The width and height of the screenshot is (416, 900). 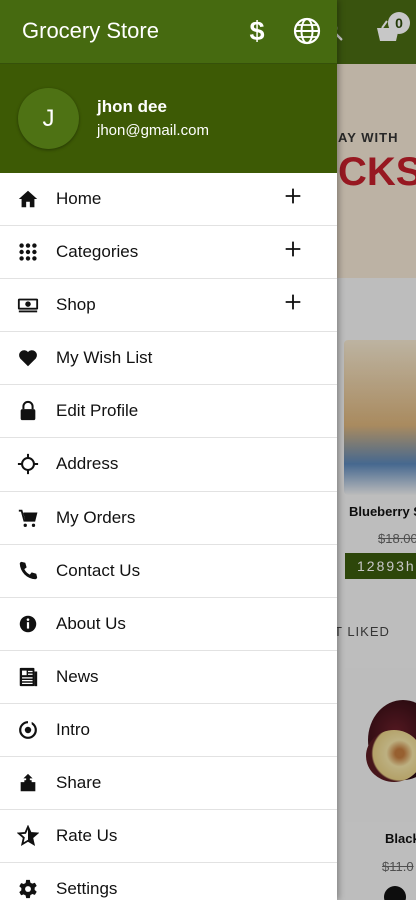 I want to click on menu-item-shop: Shop, so click(x=168, y=306).